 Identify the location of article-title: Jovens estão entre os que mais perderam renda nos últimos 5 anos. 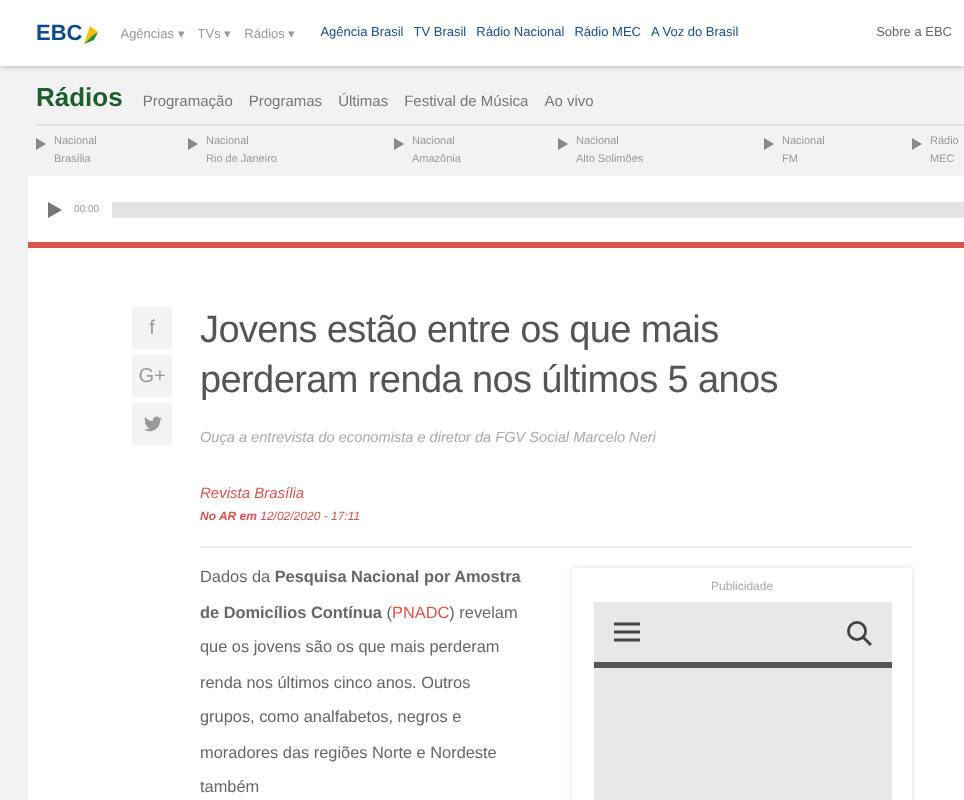
(490, 357).